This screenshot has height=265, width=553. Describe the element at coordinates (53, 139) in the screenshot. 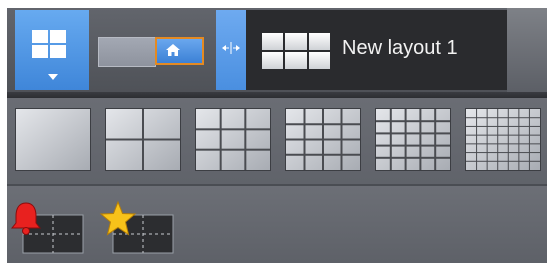

I see `grid-1x1-option` at that location.